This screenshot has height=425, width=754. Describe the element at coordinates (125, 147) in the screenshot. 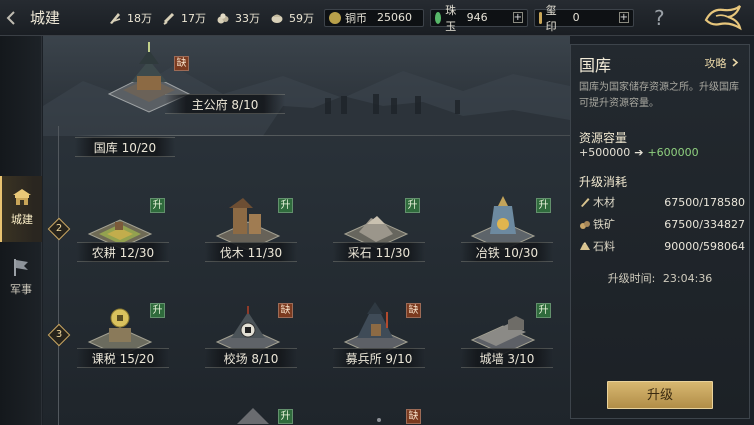

I see `treasury-label: 国库 10/20` at that location.